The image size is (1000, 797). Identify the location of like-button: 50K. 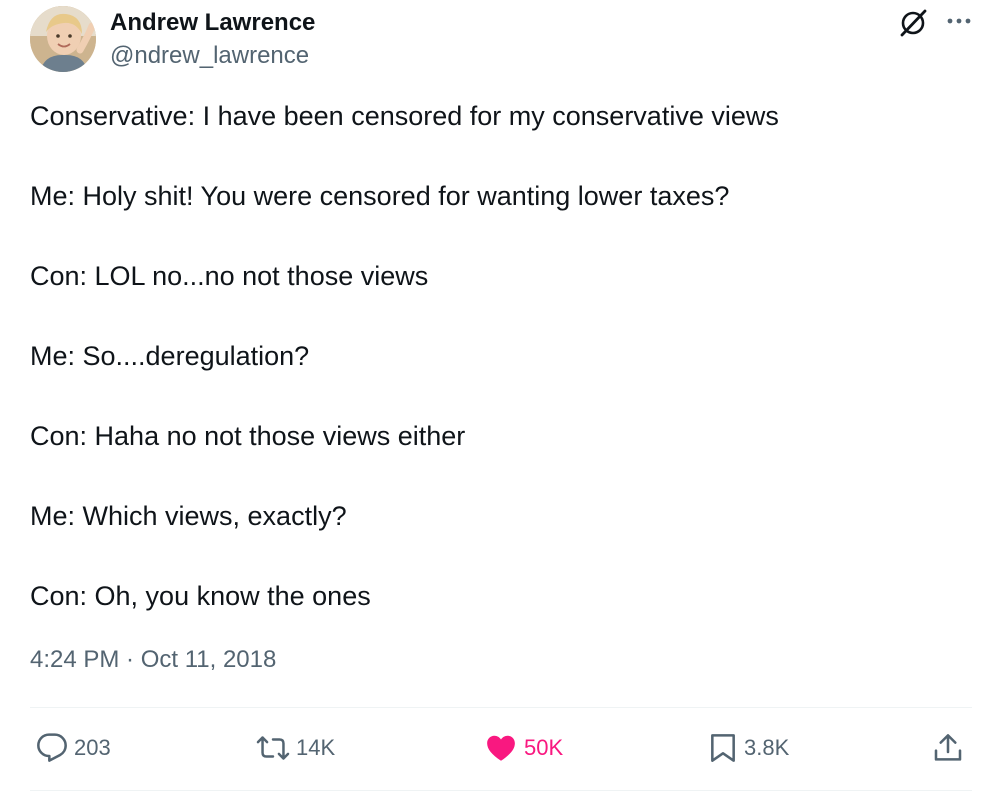
(523, 748).